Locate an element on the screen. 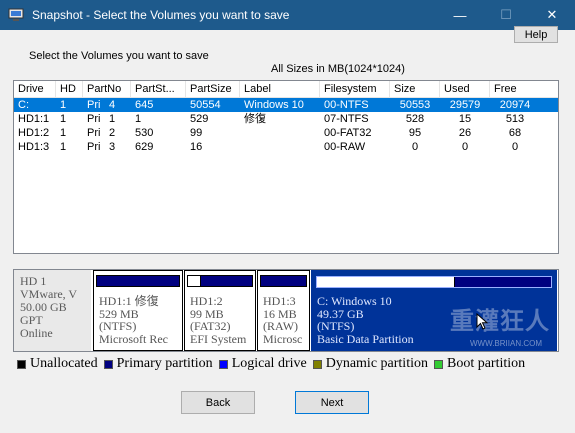 This screenshot has height=433, width=575. watermark-url: WWW.BRIIAN.COM is located at coordinates (506, 343).